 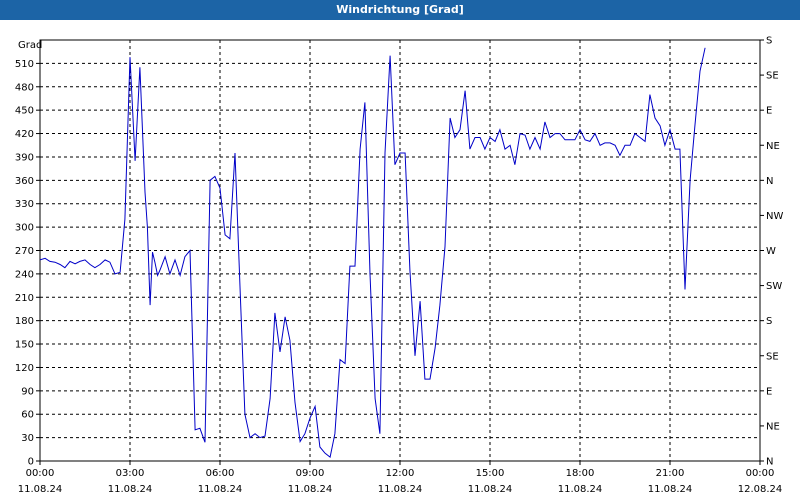 What do you see at coordinates (670, 473) in the screenshot?
I see `x-tick-time: 21:00` at bounding box center [670, 473].